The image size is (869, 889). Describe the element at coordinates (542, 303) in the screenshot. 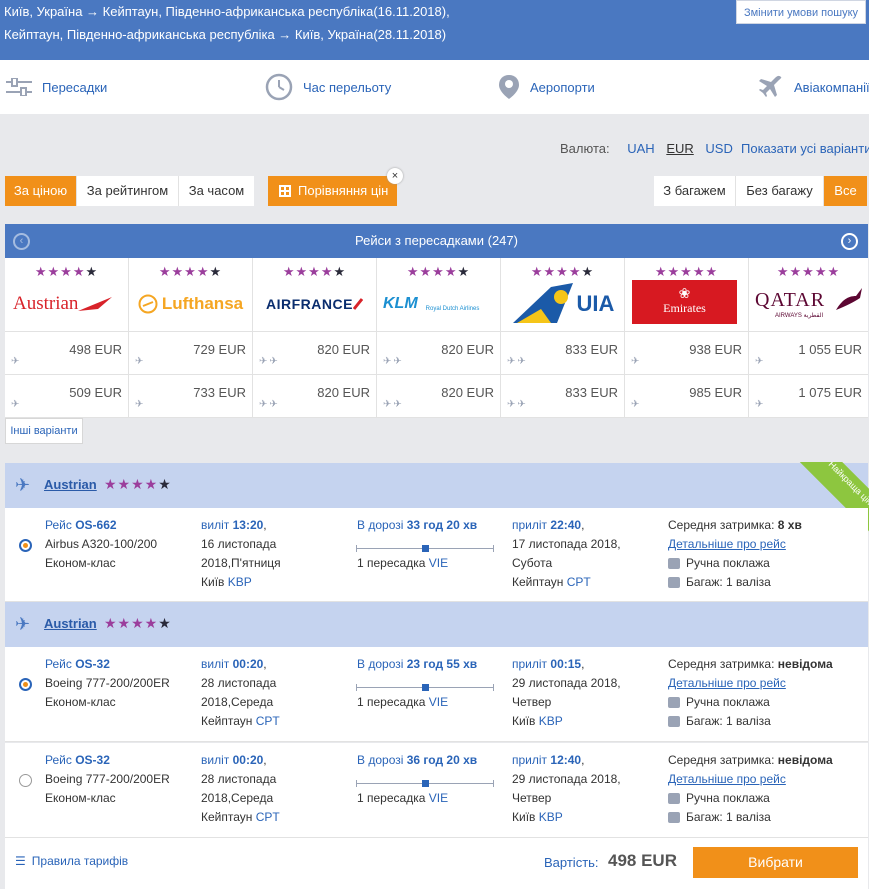

I see `uia-tail-icon` at that location.